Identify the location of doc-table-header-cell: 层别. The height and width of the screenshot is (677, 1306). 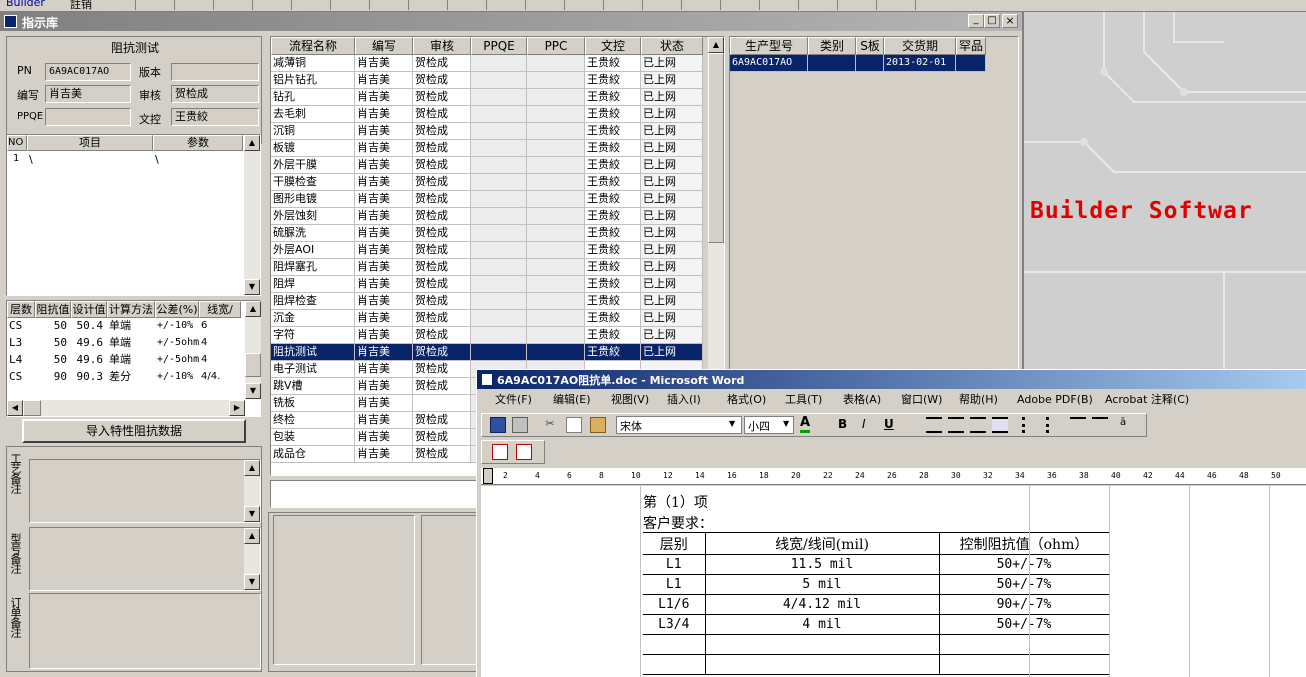
(674, 543).